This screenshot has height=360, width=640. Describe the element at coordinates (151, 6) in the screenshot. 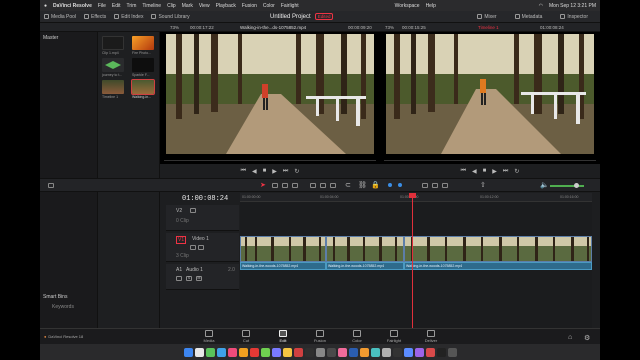

I see `menu-timeline: Timeline` at that location.